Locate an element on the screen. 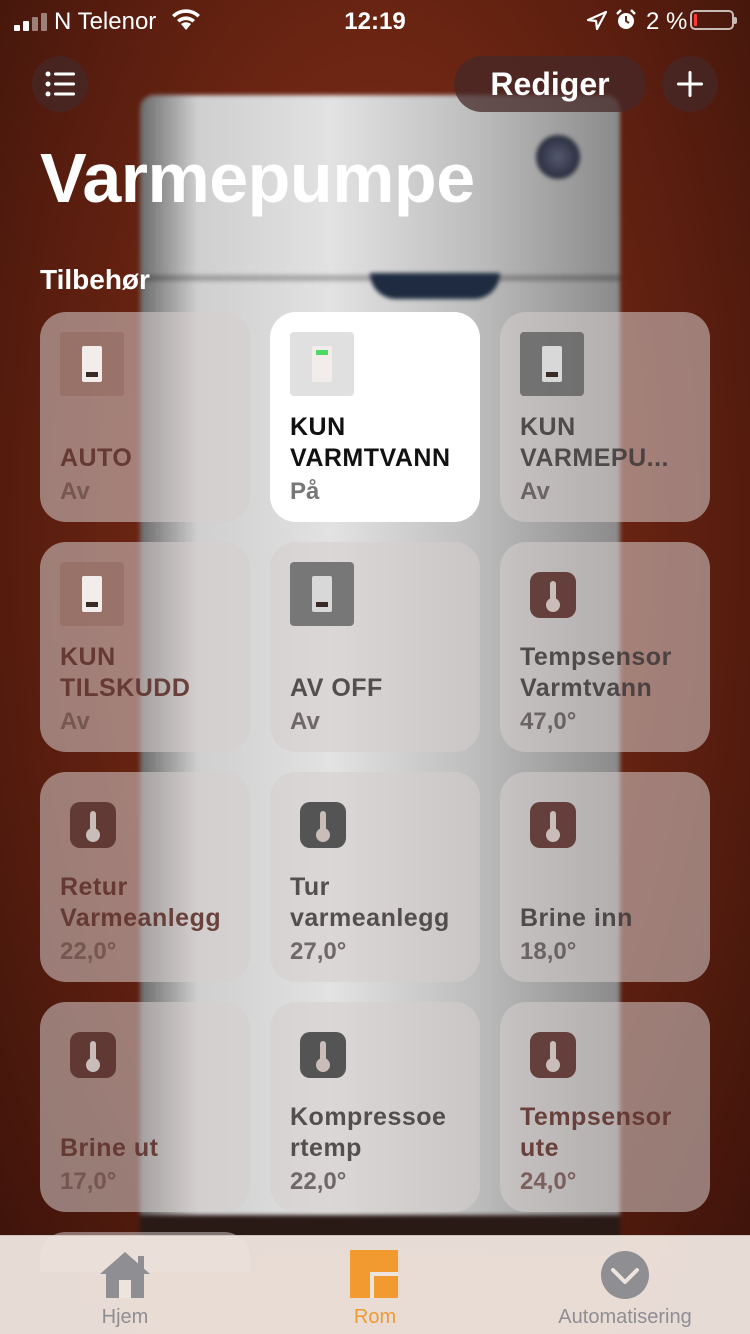 Image resolution: width=750 pixels, height=1334 pixels. accessory-tile-tempsensor-varmtvann: Tempsensor Varmtvann 47,0° is located at coordinates (605, 647).